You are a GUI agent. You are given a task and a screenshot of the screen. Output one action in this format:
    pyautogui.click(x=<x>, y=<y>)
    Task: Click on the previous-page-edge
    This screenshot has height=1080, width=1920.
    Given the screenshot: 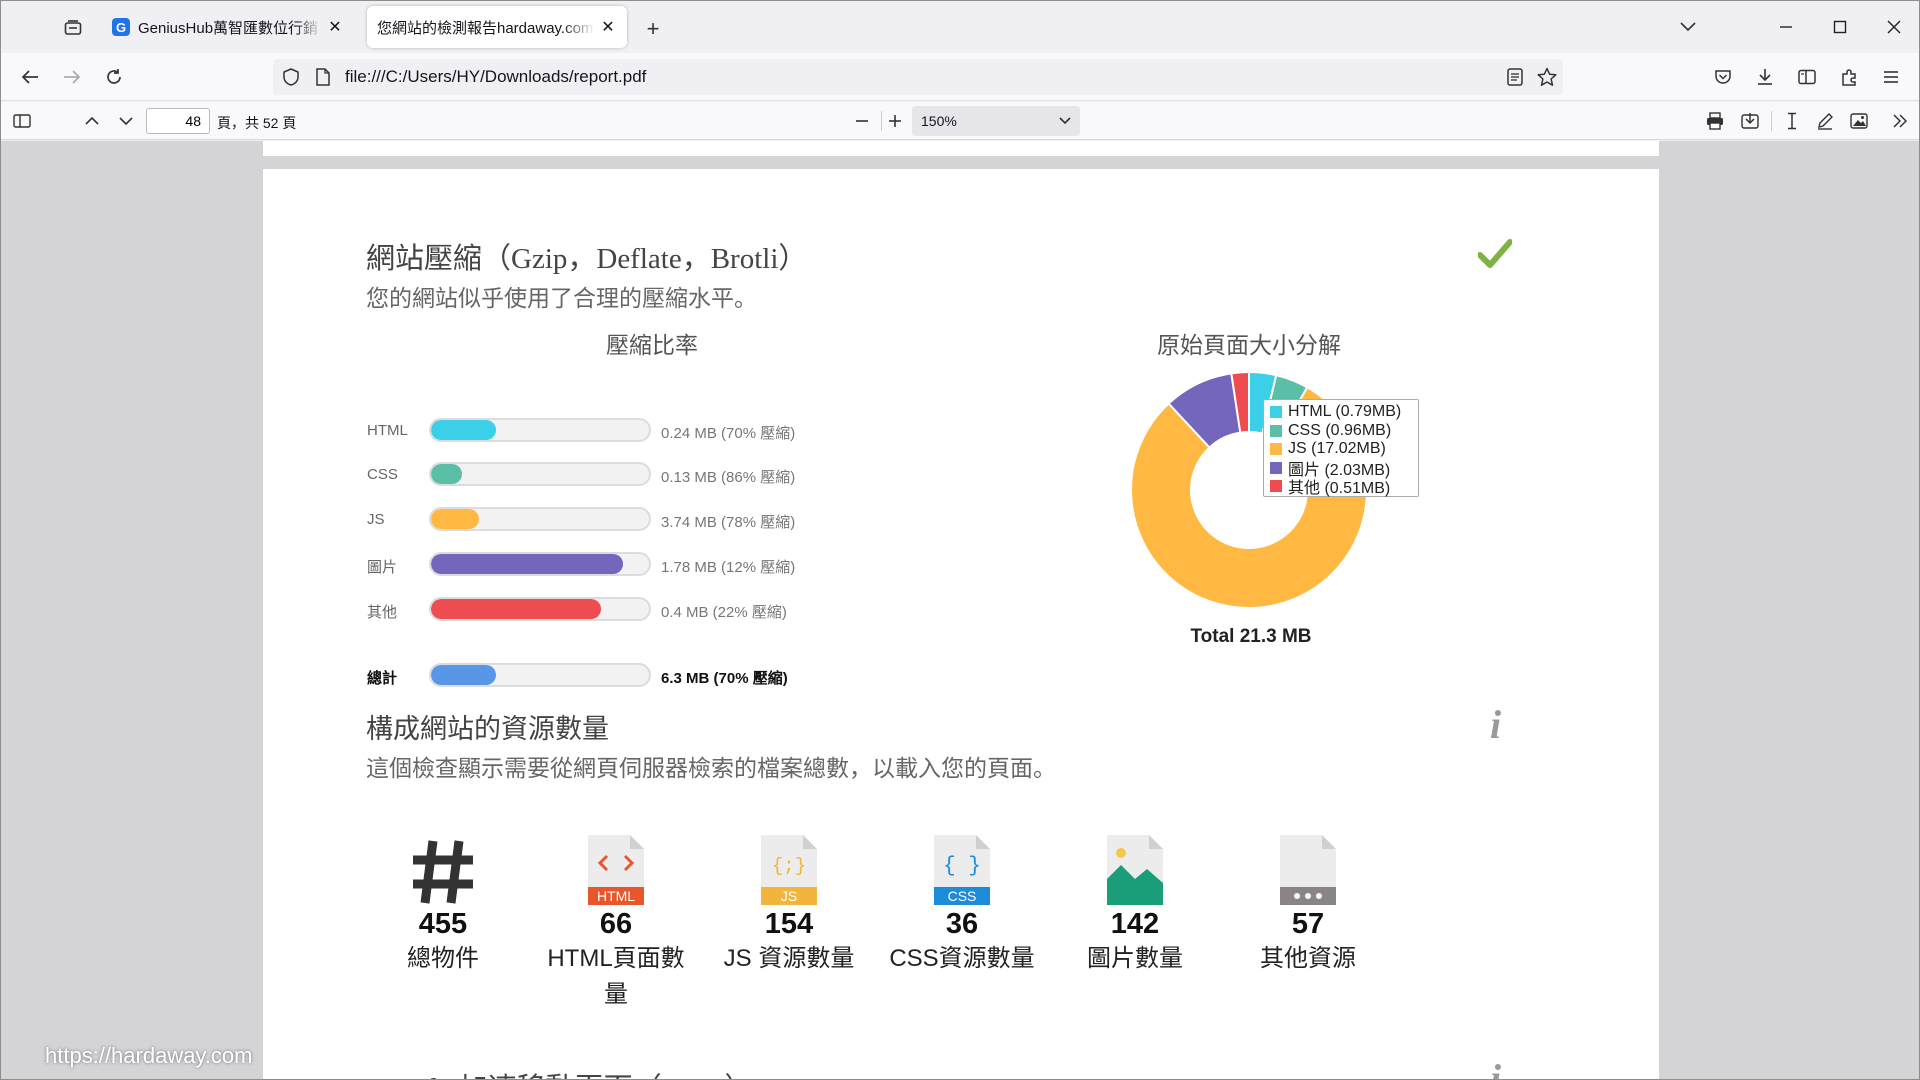 What is the action you would take?
    pyautogui.click(x=961, y=148)
    